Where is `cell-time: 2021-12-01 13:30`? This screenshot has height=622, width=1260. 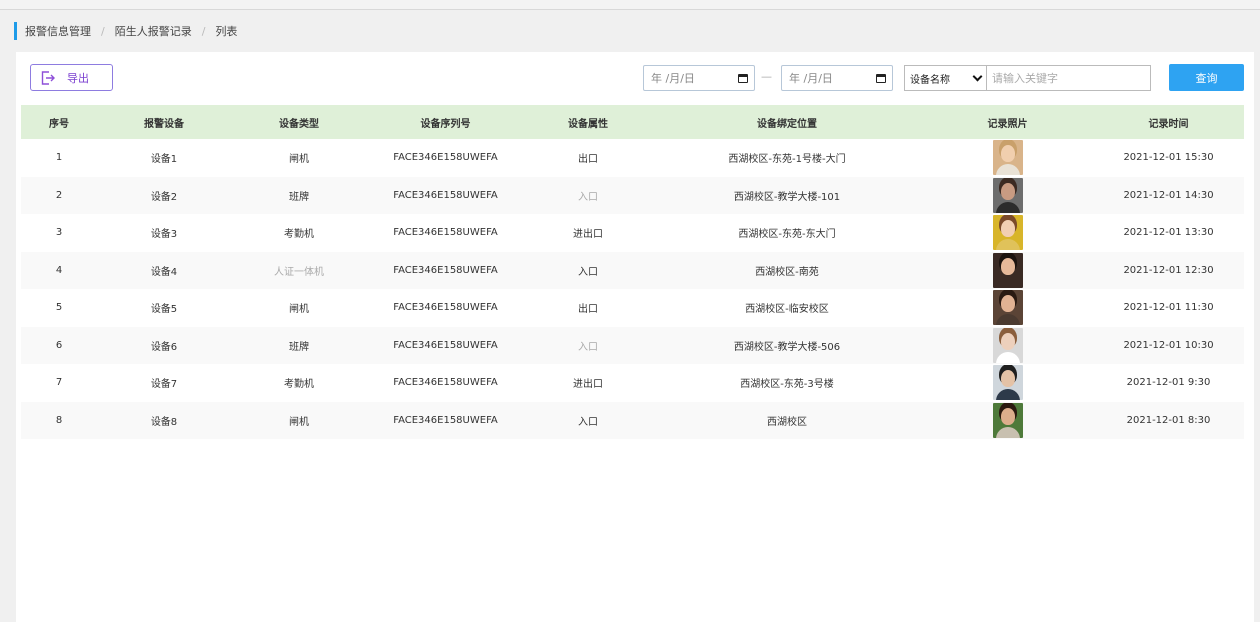
cell-time: 2021-12-01 13:30 is located at coordinates (1168, 233).